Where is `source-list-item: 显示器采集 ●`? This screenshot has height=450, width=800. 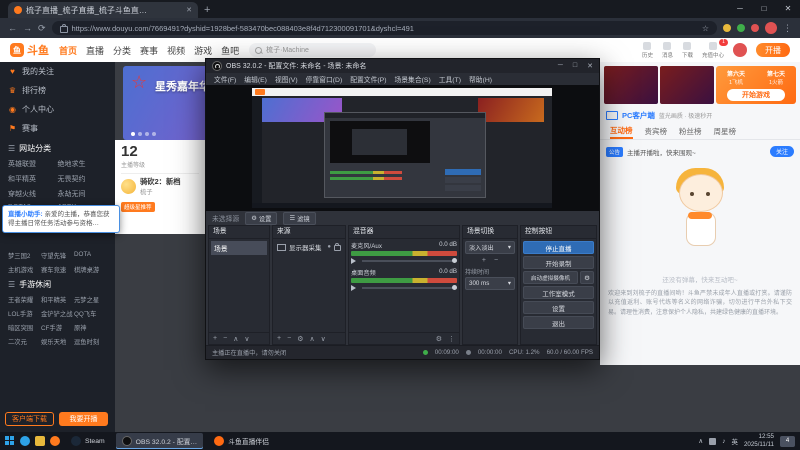 source-list-item: 显示器采集 ● is located at coordinates (309, 247).